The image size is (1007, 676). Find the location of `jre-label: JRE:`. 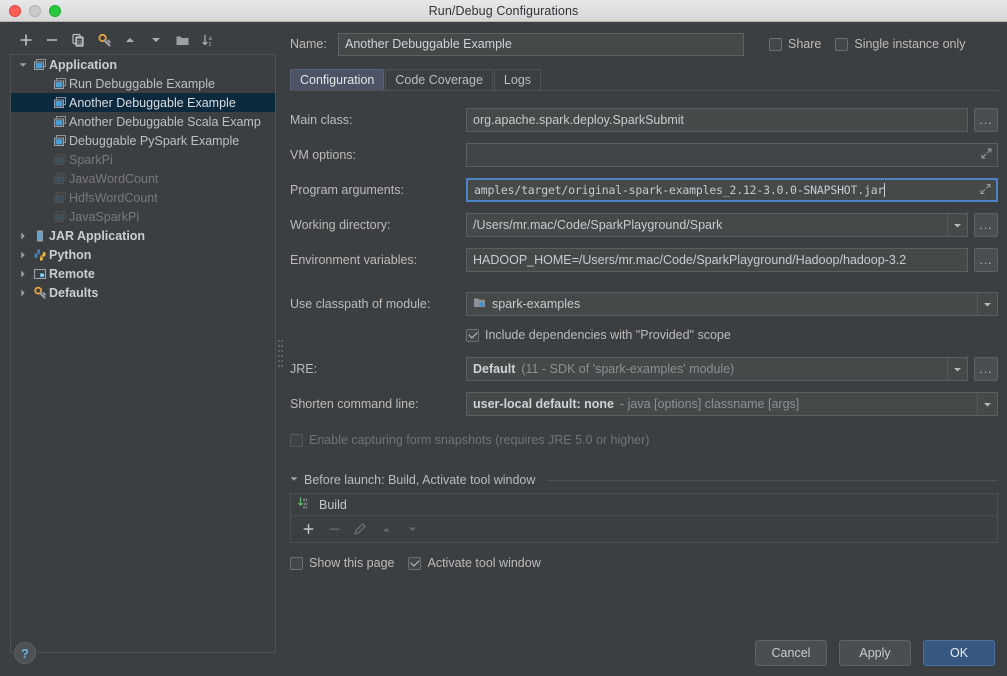

jre-label: JRE: is located at coordinates (304, 369).